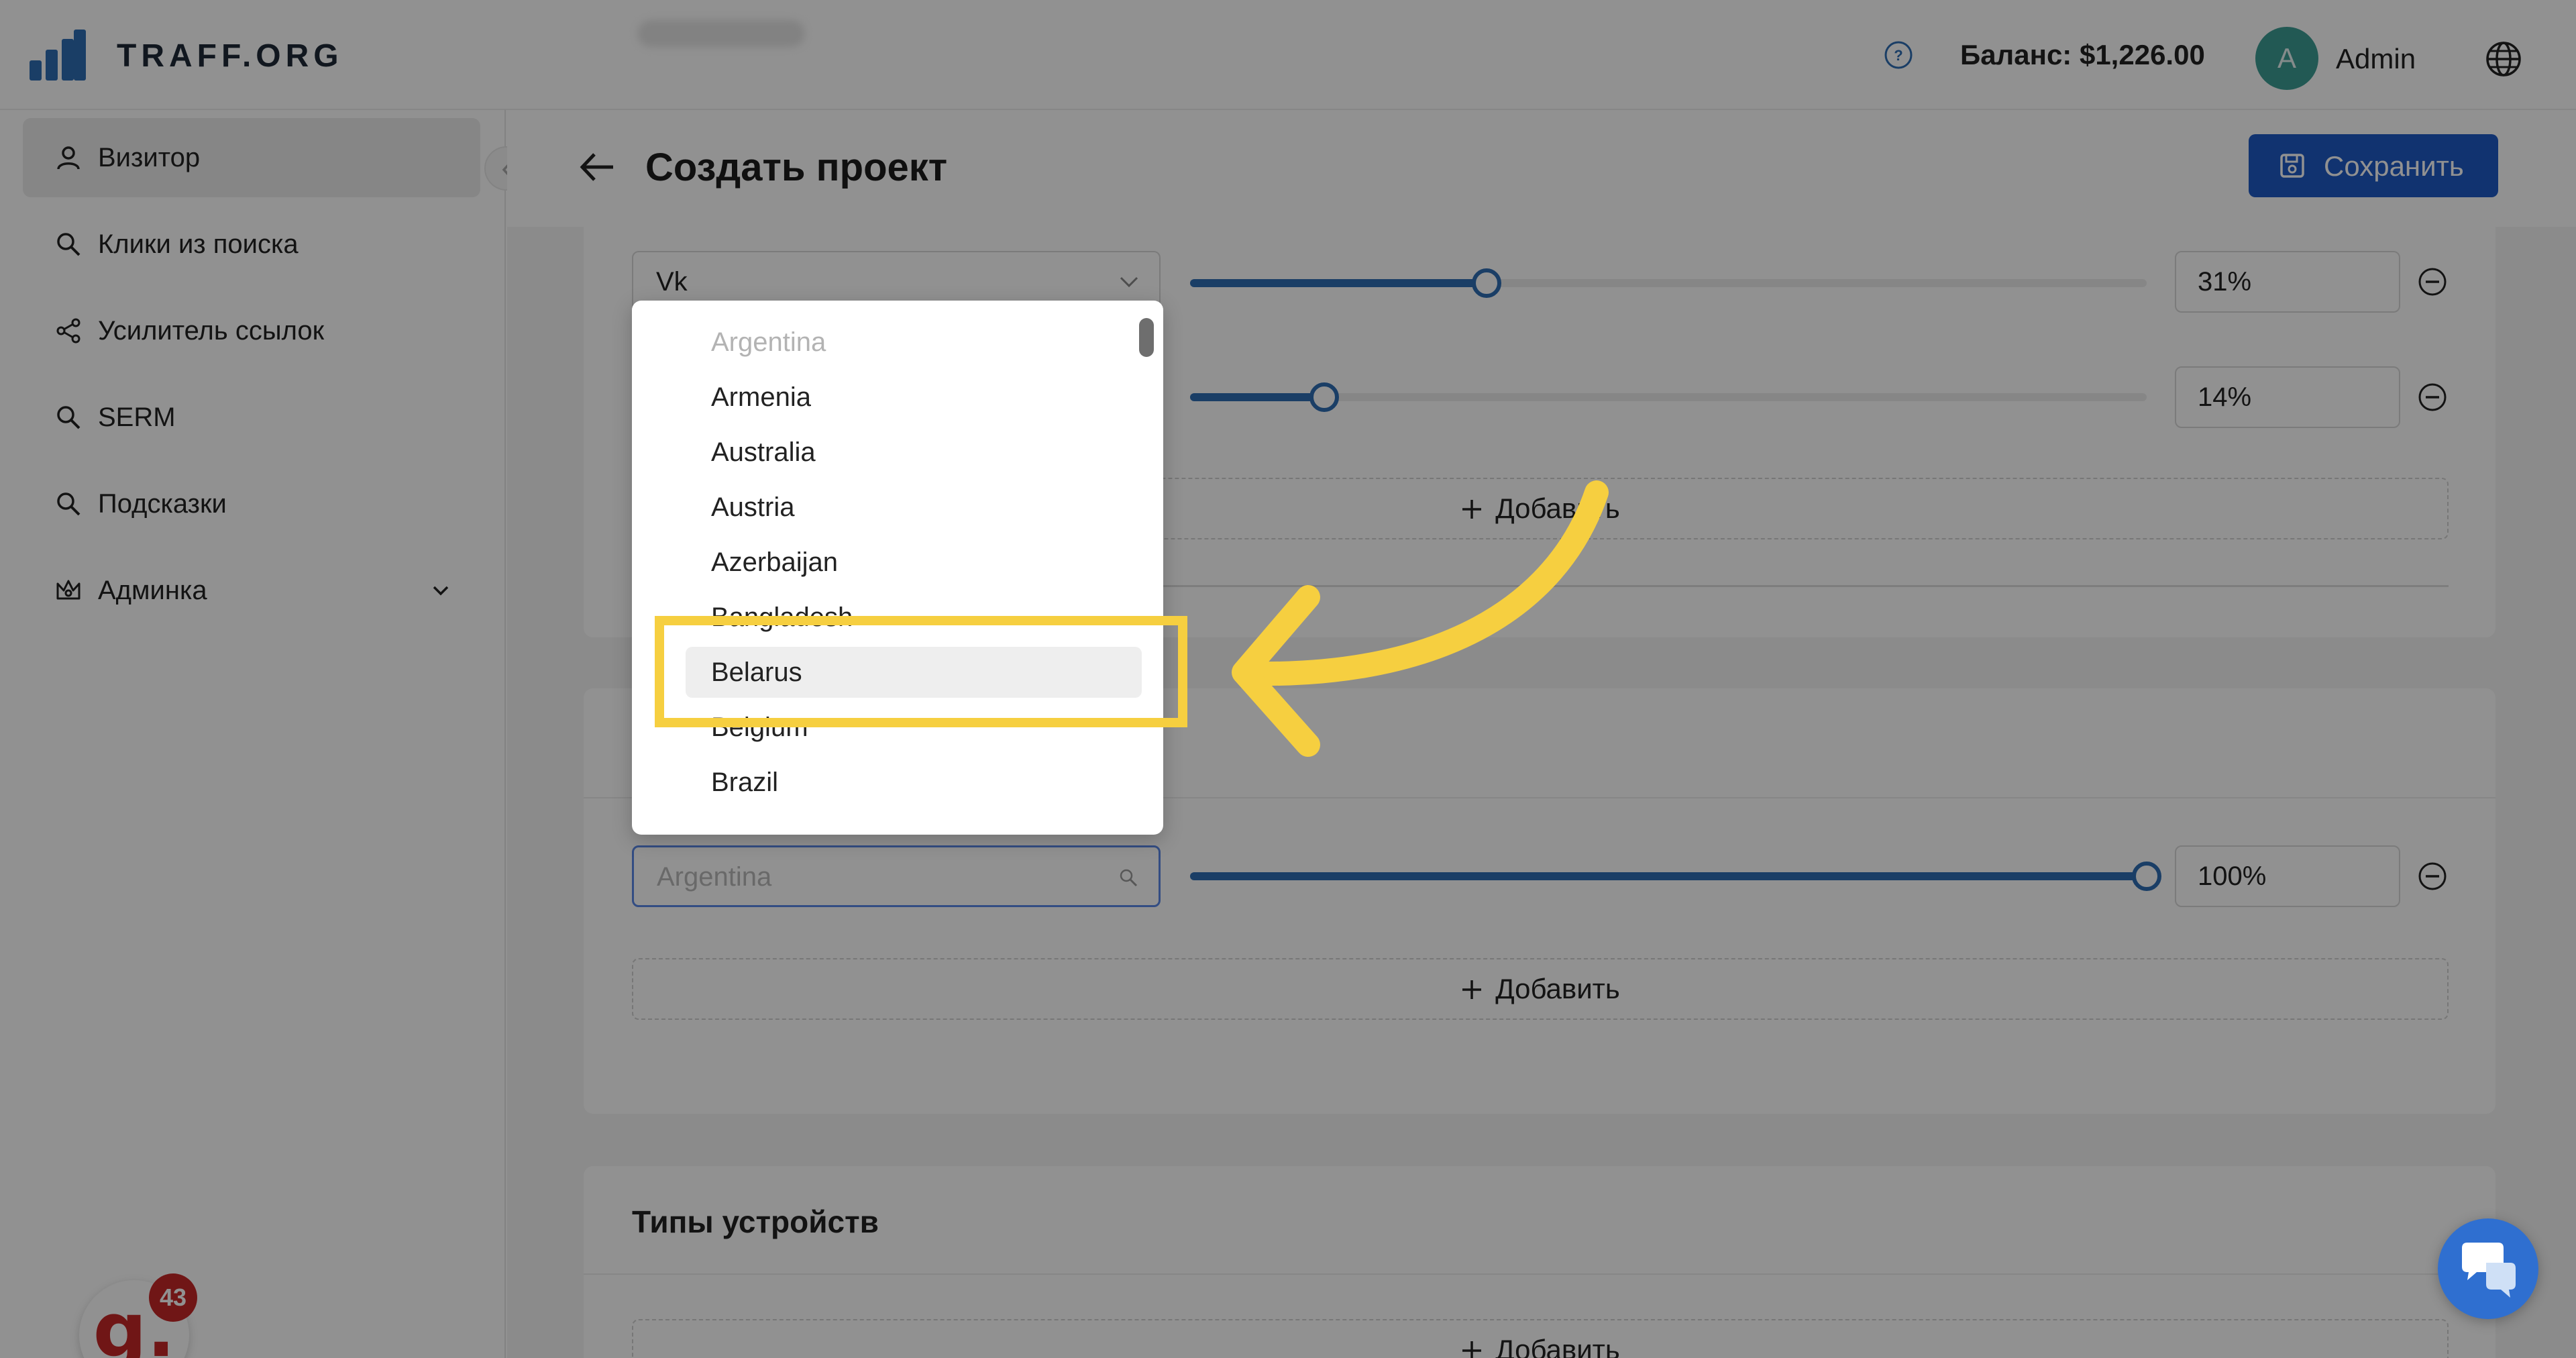 This screenshot has height=1358, width=2576. I want to click on chat-icon, so click(2489, 1270).